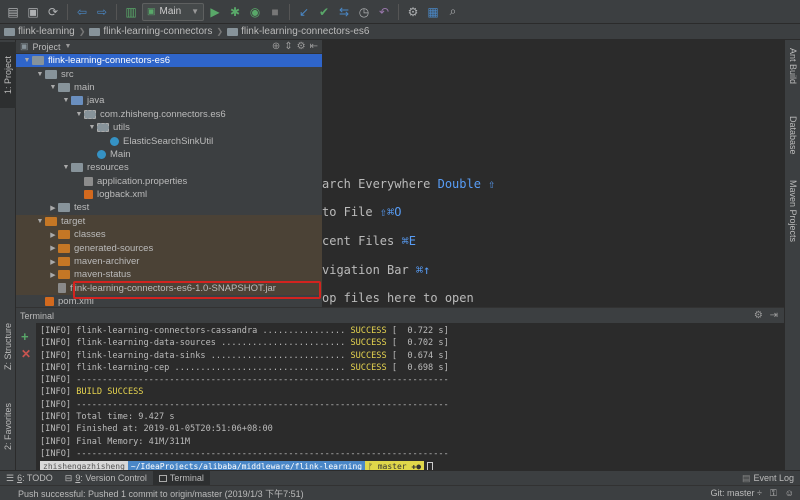  Describe the element at coordinates (792, 220) in the screenshot. I see `tab-maven-projects: Maven Projects` at that location.